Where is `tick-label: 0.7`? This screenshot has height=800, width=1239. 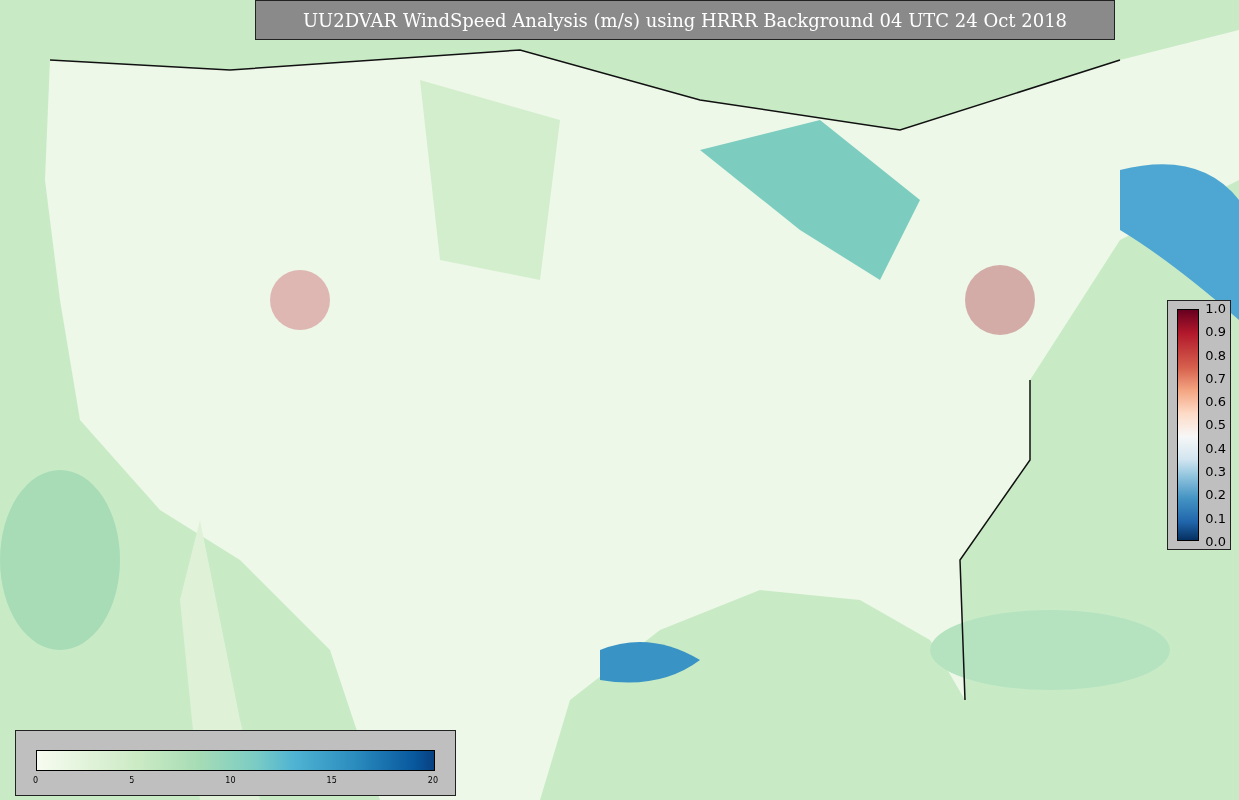
tick-label: 0.7 is located at coordinates (1215, 378).